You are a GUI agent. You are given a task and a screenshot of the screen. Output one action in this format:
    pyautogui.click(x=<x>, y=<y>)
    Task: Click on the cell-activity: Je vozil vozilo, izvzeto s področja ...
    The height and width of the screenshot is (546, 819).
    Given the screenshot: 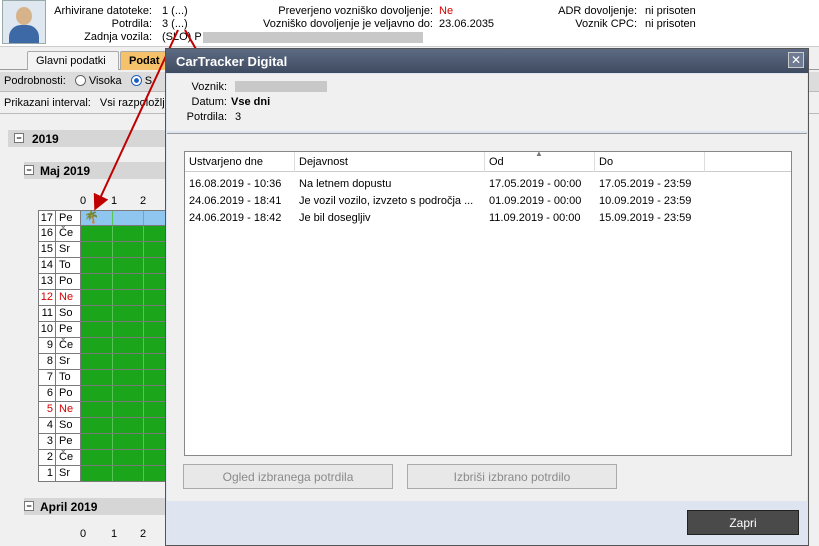 What is the action you would take?
    pyautogui.click(x=386, y=201)
    